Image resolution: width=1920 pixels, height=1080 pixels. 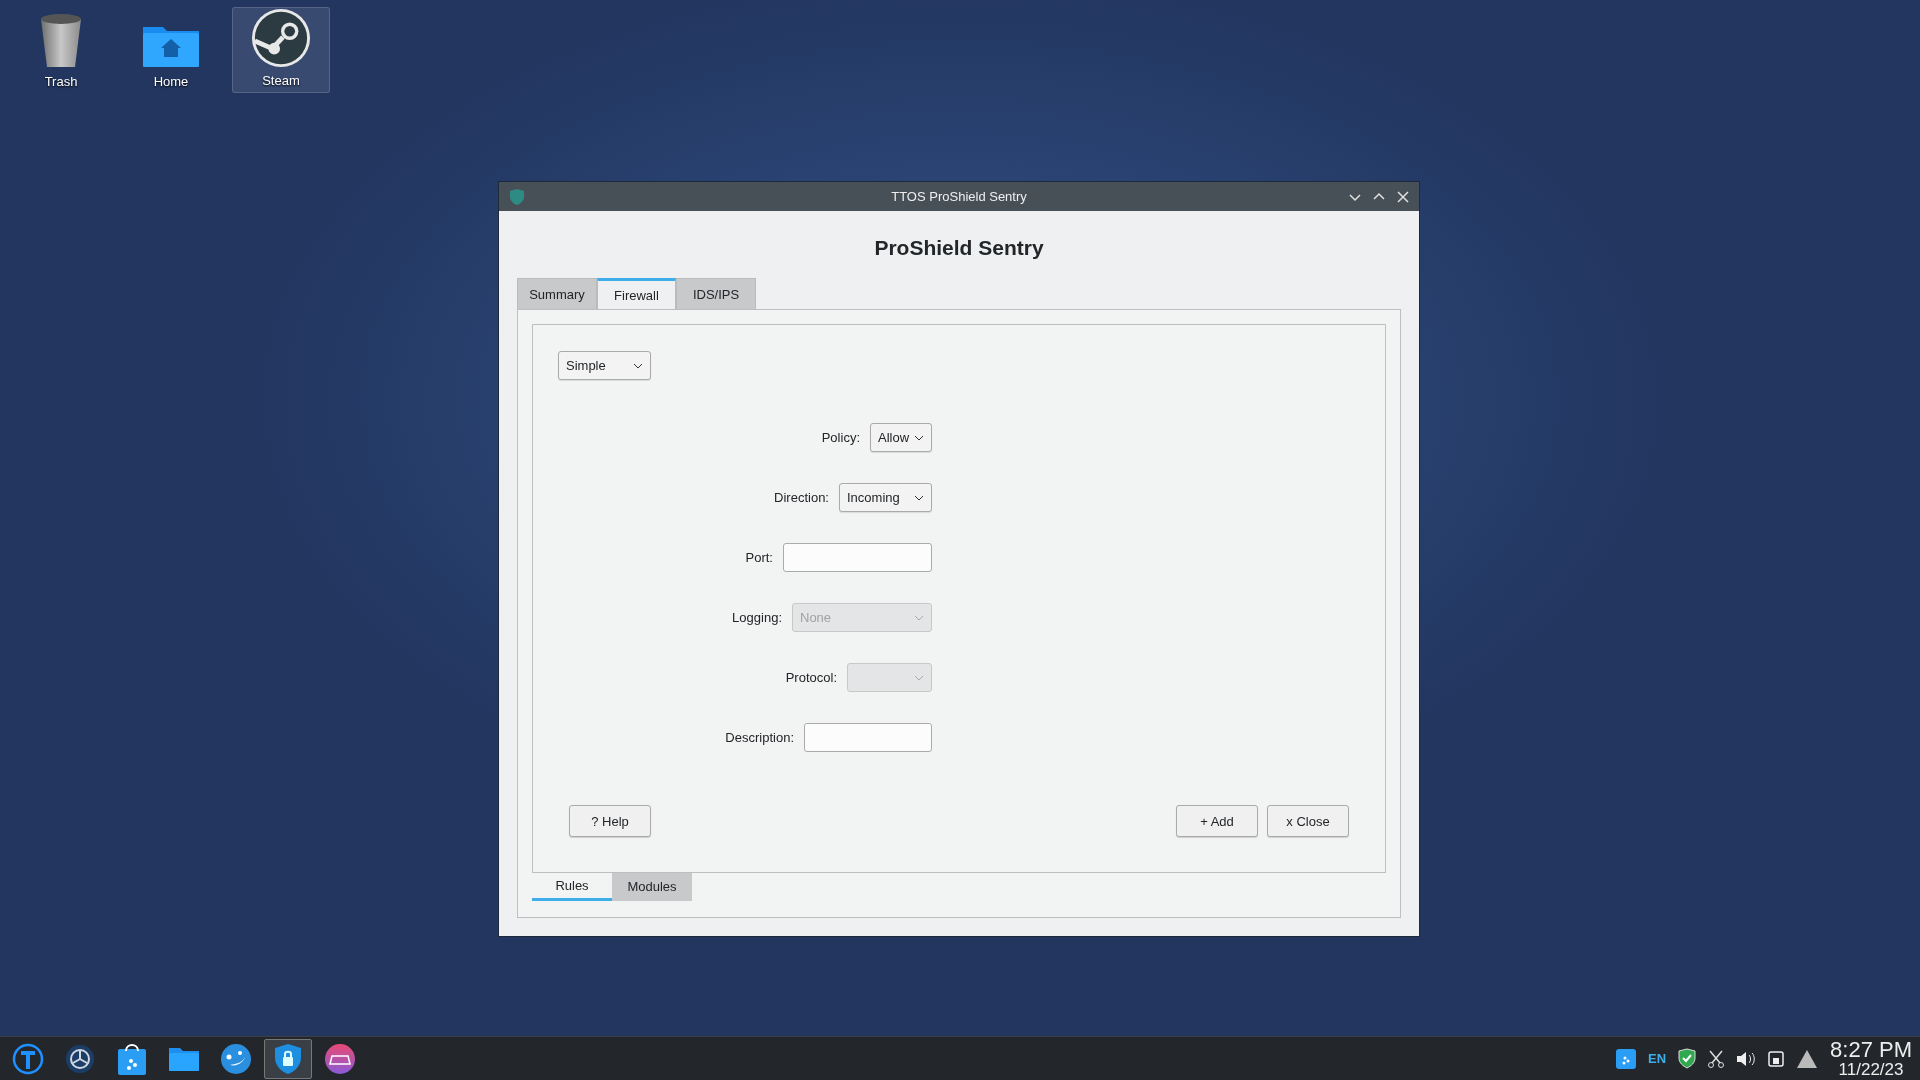 I want to click on taskbar-shield-button, so click(x=288, y=1058).